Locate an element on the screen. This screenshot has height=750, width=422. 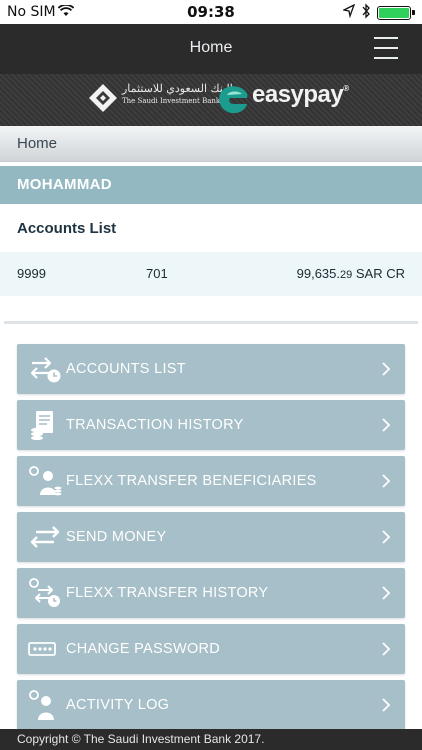
section-divider is located at coordinates (211, 322).